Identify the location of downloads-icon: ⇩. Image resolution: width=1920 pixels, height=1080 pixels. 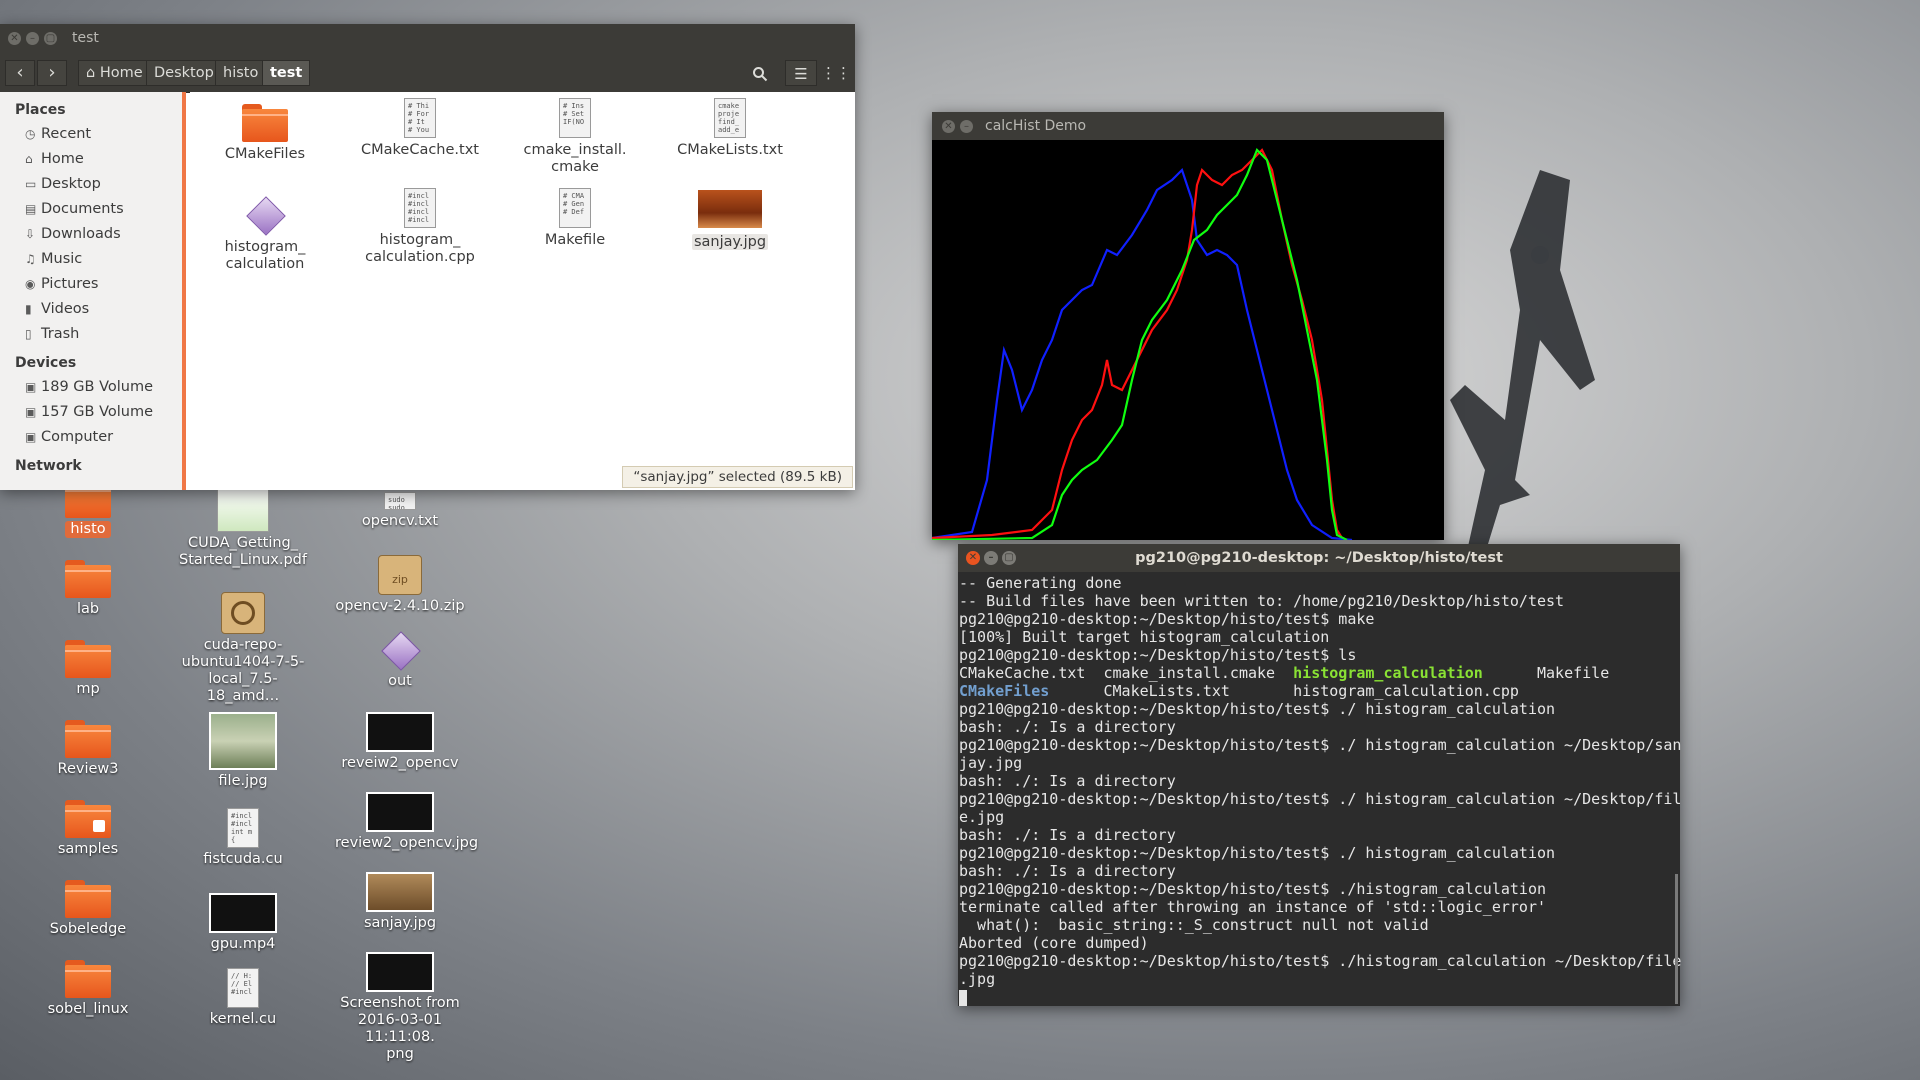
(30, 234).